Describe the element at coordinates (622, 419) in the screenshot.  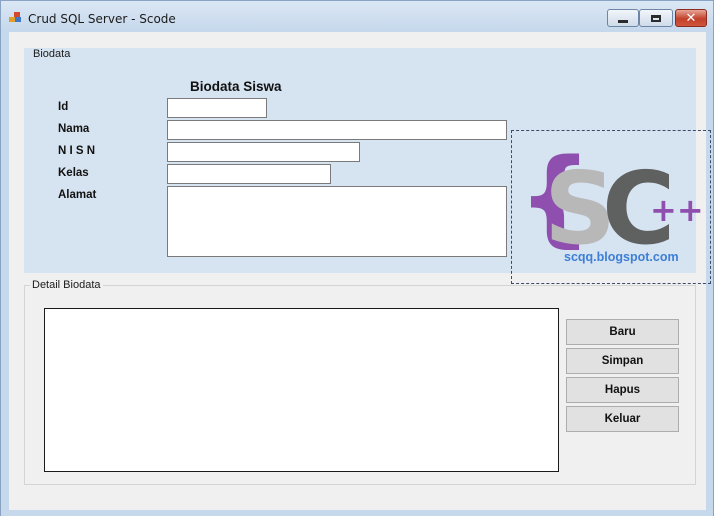
I see `keluar-button: Keluar` at that location.